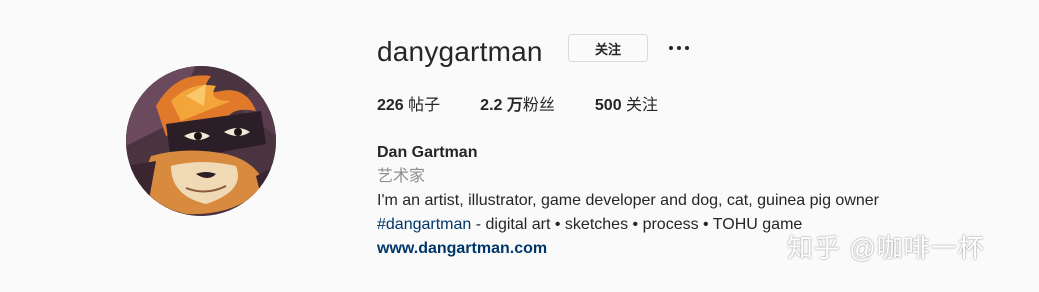 This screenshot has width=1039, height=292. What do you see at coordinates (886, 248) in the screenshot?
I see `watermark: 知乎 @咖啡一杯` at bounding box center [886, 248].